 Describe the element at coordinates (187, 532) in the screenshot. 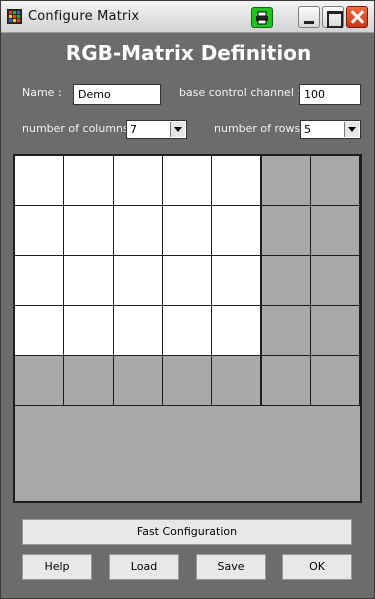

I see `fast-configuration-button: Fast Configuration` at that location.